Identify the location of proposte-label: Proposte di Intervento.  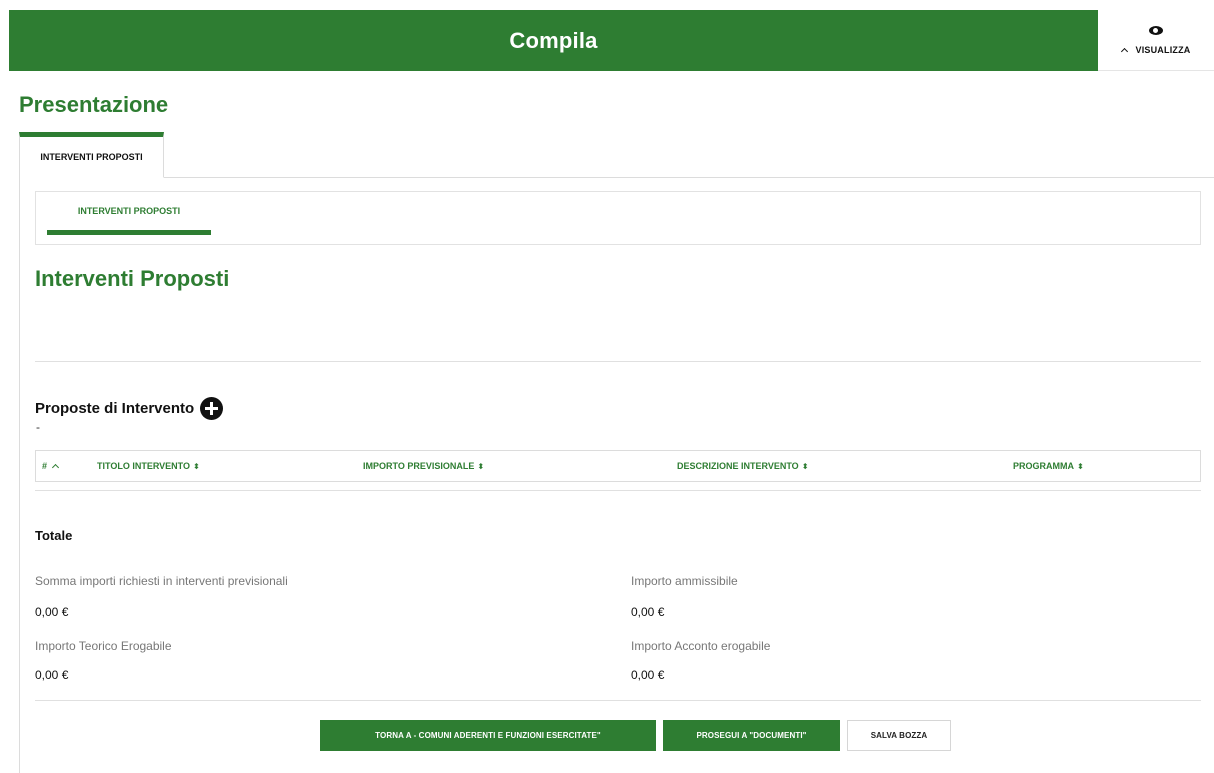
(115, 408).